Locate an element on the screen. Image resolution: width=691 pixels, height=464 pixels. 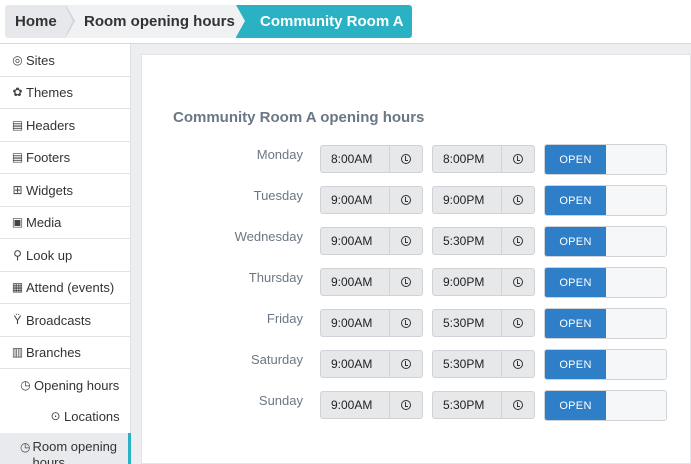
breadcrumb-room-opening-hours: Room opening hours is located at coordinates (153, 21).